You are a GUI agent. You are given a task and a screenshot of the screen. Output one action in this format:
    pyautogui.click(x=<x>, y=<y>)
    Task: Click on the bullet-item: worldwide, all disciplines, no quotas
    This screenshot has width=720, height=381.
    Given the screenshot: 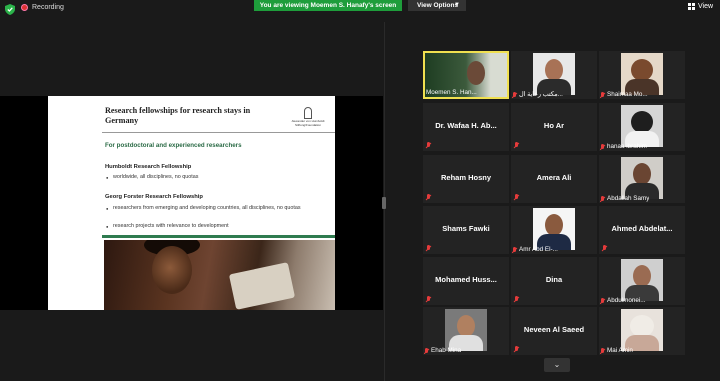 What is the action you would take?
    pyautogui.click(x=214, y=177)
    